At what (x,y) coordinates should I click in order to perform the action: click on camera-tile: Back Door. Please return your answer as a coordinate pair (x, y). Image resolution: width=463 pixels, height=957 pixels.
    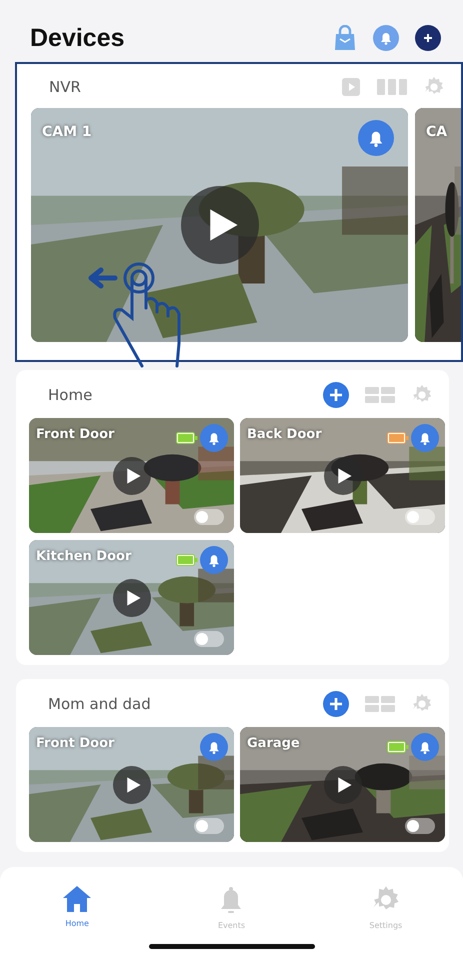
    Looking at the image, I should click on (342, 475).